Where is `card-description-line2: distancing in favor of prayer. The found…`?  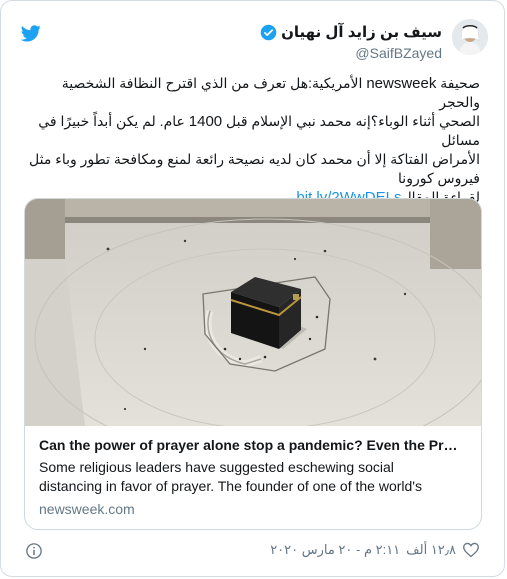
card-description-line2: distancing in favor of prayer. The found… is located at coordinates (230, 486).